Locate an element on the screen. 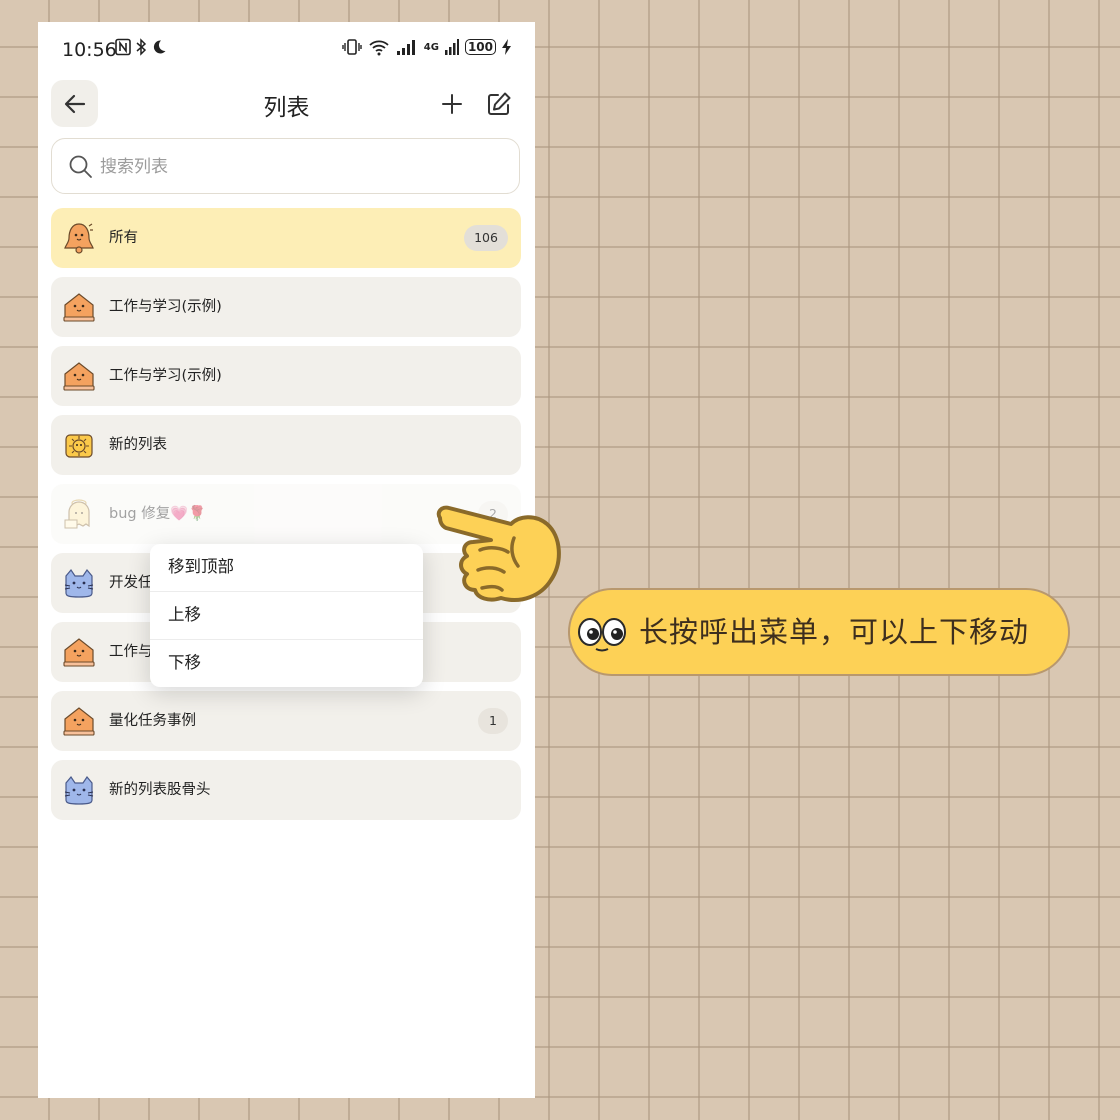 The width and height of the screenshot is (1120, 1120). network-type: 4G is located at coordinates (431, 47).